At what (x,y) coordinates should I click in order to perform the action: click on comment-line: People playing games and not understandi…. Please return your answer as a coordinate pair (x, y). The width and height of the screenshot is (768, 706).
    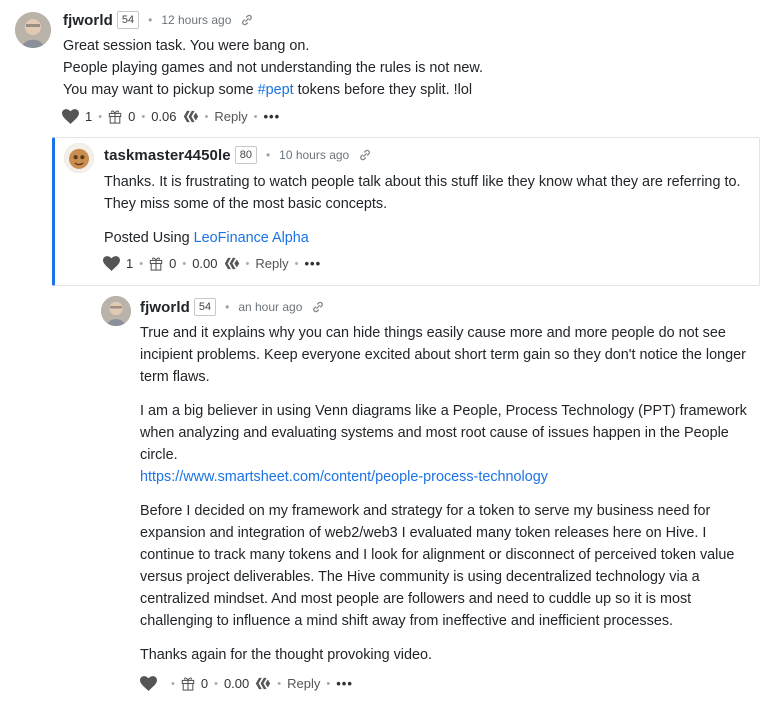
    Looking at the image, I should click on (273, 68).